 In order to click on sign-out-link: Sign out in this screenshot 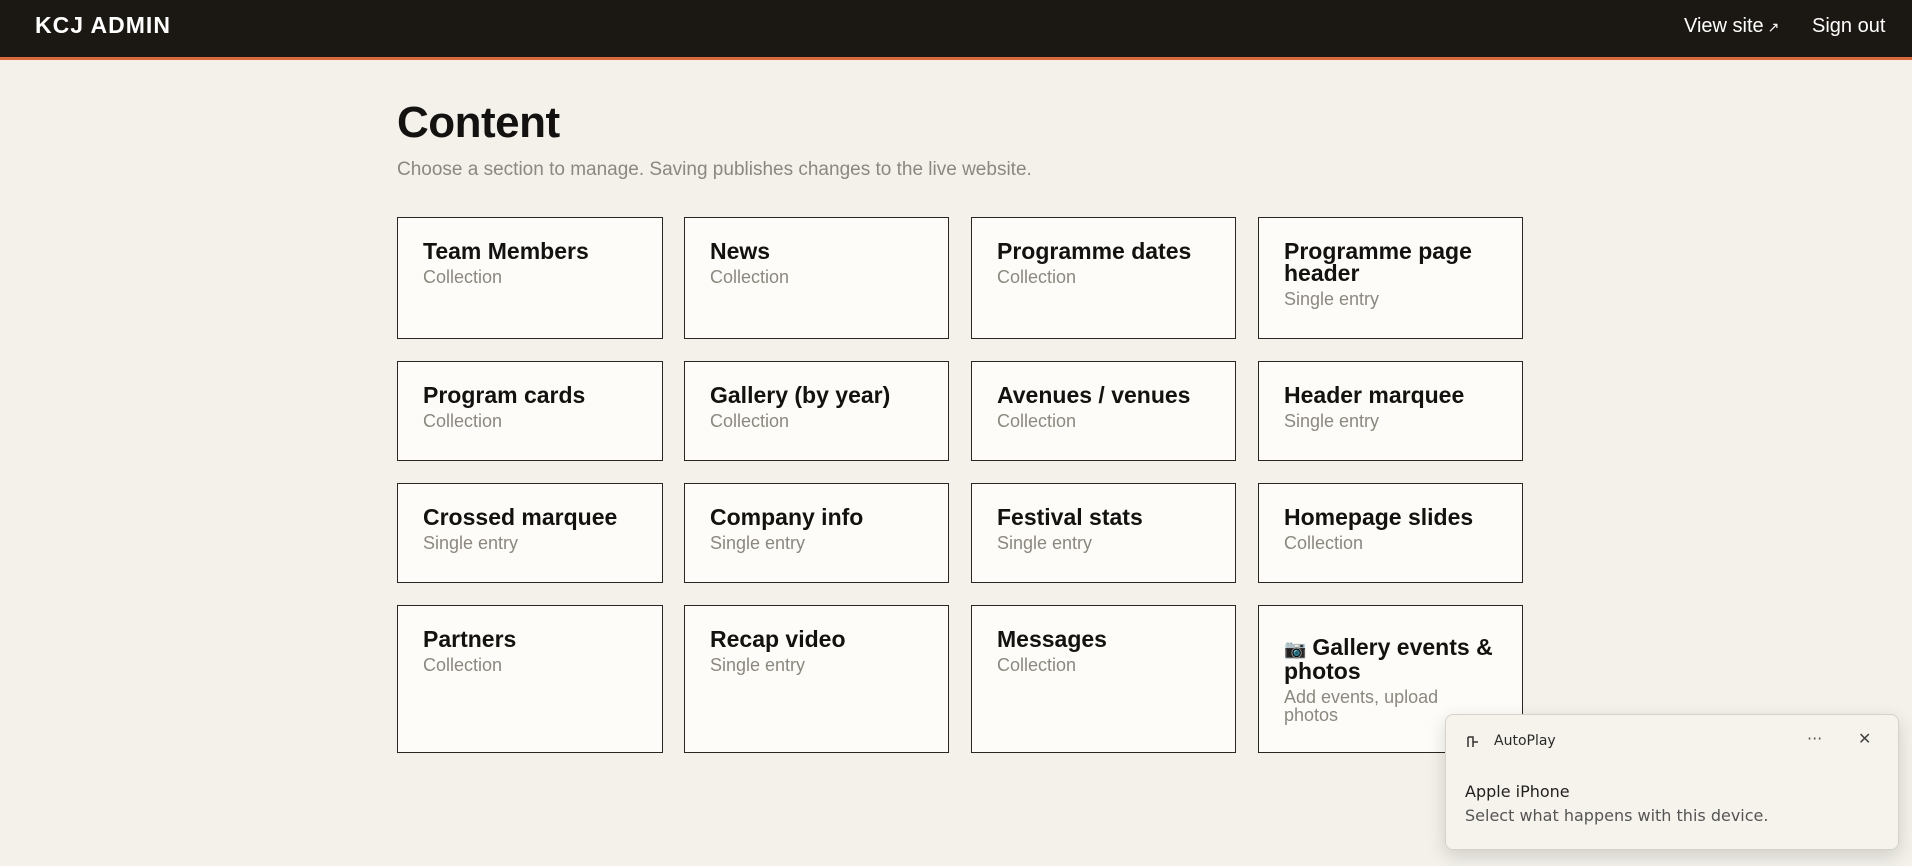, I will do `click(1848, 26)`.